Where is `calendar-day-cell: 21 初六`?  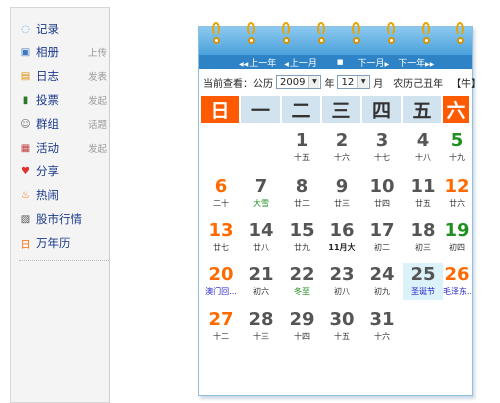
calendar-day-cell: 21 初六 is located at coordinates (261, 281).